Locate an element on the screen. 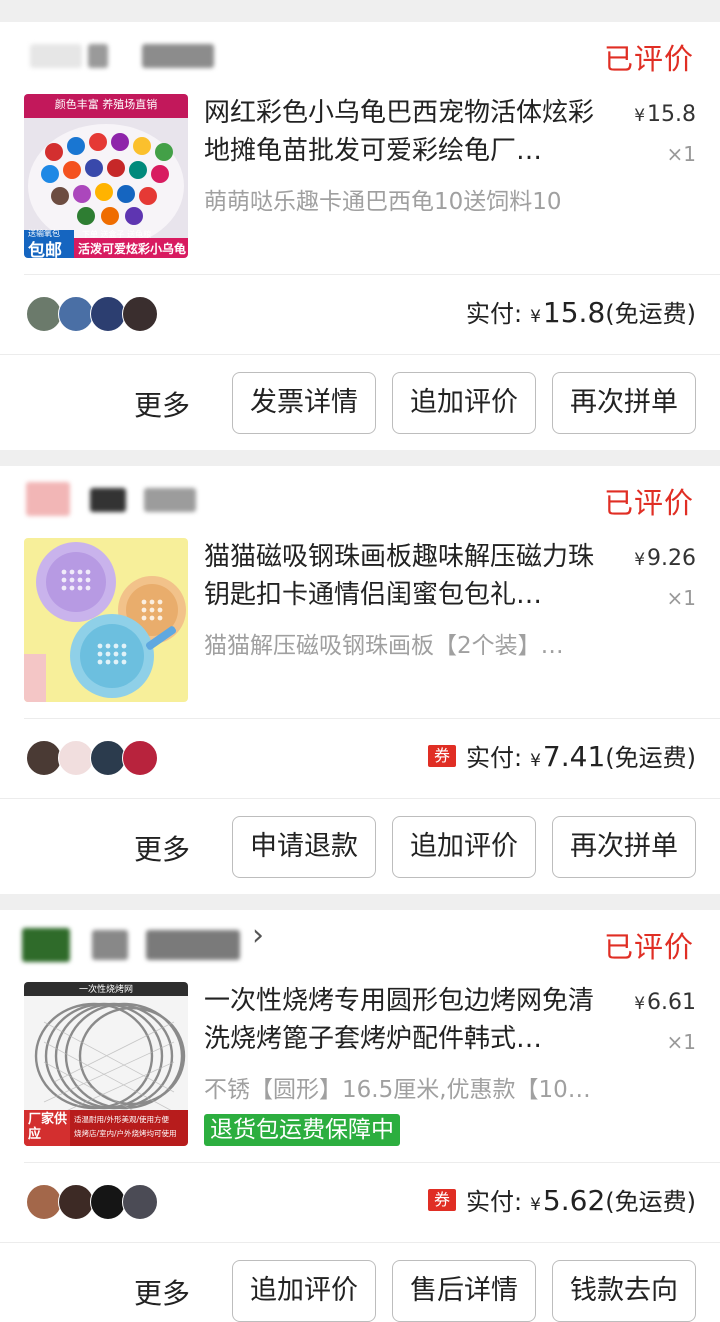 This screenshot has width=720, height=1322. order-actions: 更多 发票详情 追加评价 再次拼单 is located at coordinates (360, 403).